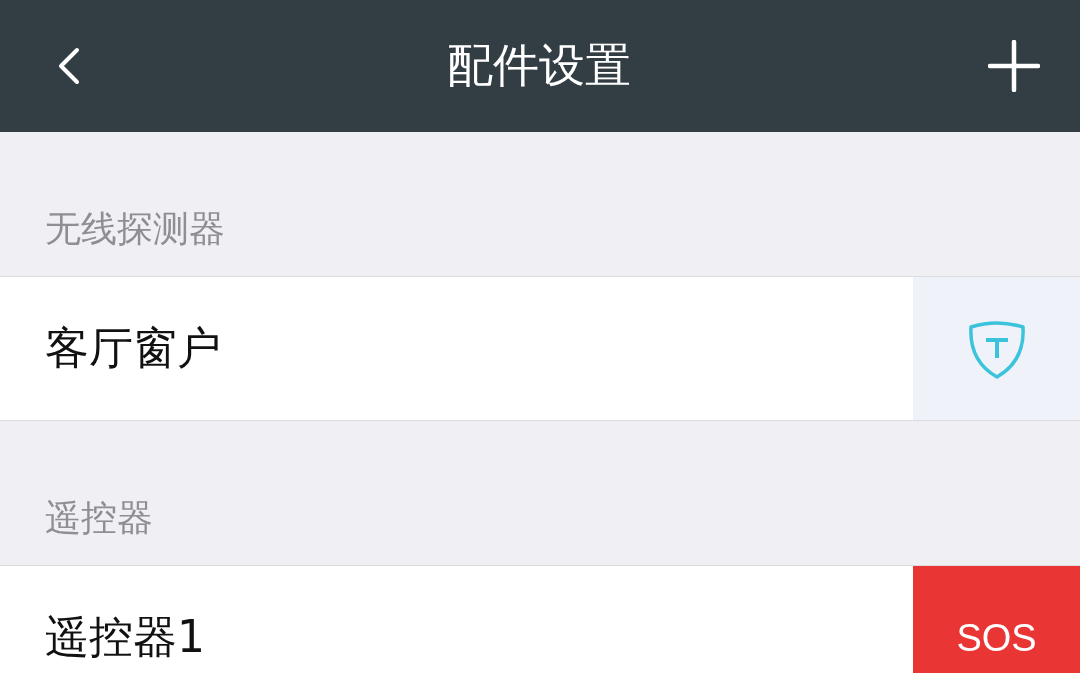 This screenshot has width=1080, height=675. I want to click on add-icon, so click(1014, 66).